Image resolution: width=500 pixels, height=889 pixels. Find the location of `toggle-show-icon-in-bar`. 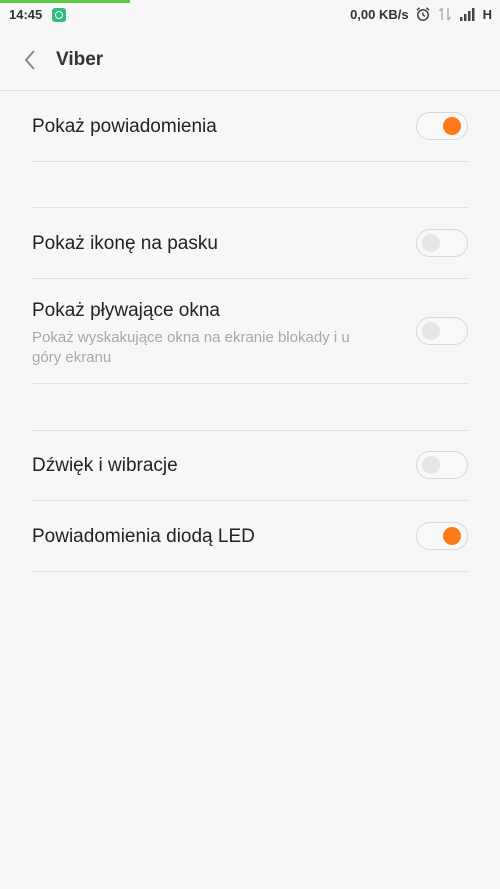

toggle-show-icon-in-bar is located at coordinates (442, 243).